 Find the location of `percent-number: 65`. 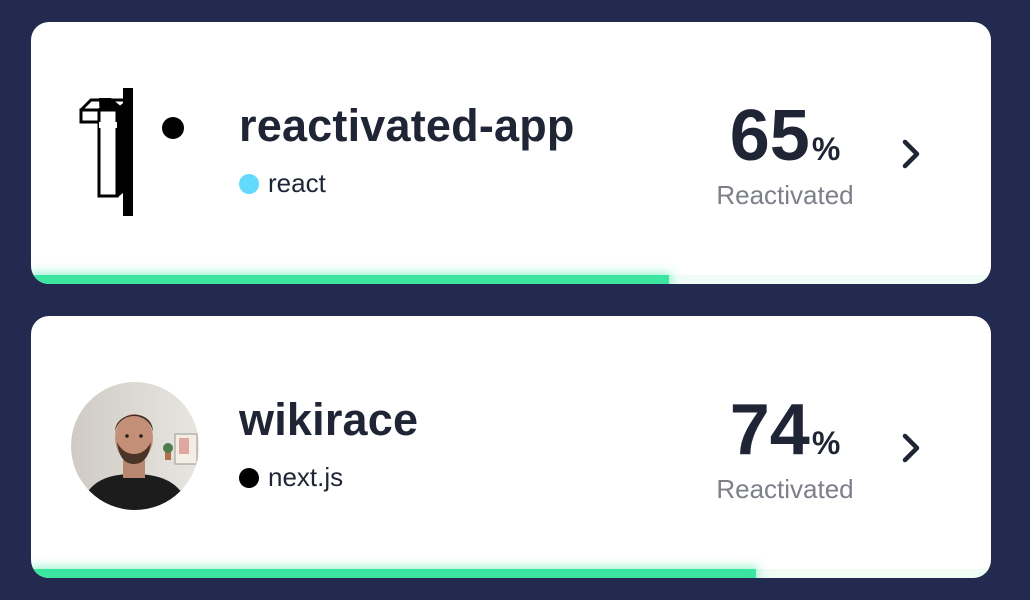

percent-number: 65 is located at coordinates (769, 136).